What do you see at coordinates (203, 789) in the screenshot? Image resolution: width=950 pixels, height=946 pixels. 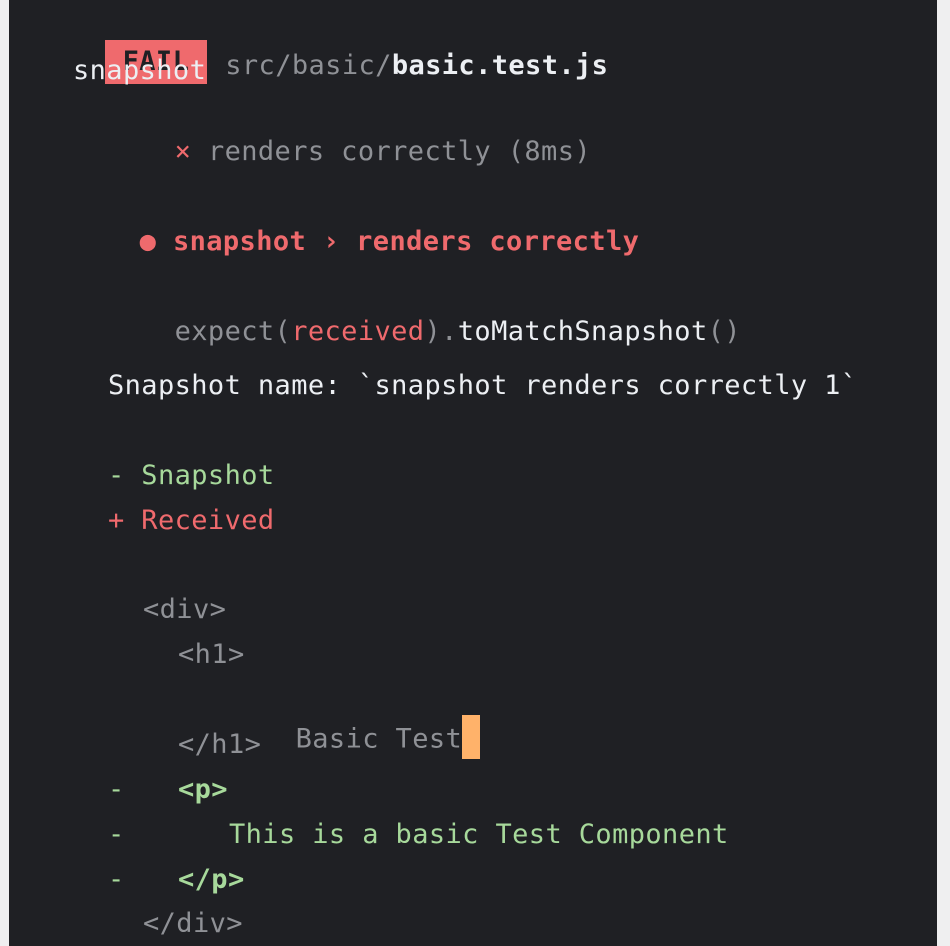 I see `diff-p-open: <p>` at bounding box center [203, 789].